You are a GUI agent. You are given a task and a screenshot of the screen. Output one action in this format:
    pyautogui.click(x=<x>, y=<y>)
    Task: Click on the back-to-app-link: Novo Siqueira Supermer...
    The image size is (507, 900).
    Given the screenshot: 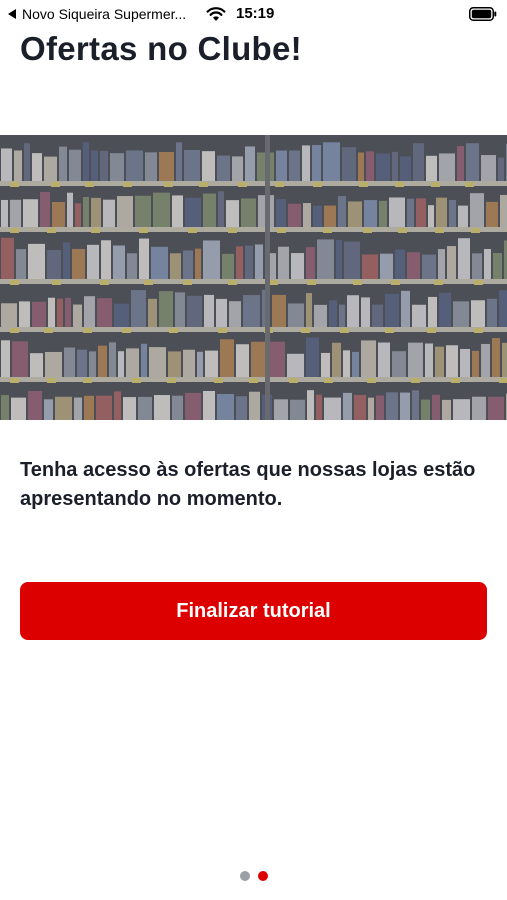 What is the action you would take?
    pyautogui.click(x=97, y=14)
    